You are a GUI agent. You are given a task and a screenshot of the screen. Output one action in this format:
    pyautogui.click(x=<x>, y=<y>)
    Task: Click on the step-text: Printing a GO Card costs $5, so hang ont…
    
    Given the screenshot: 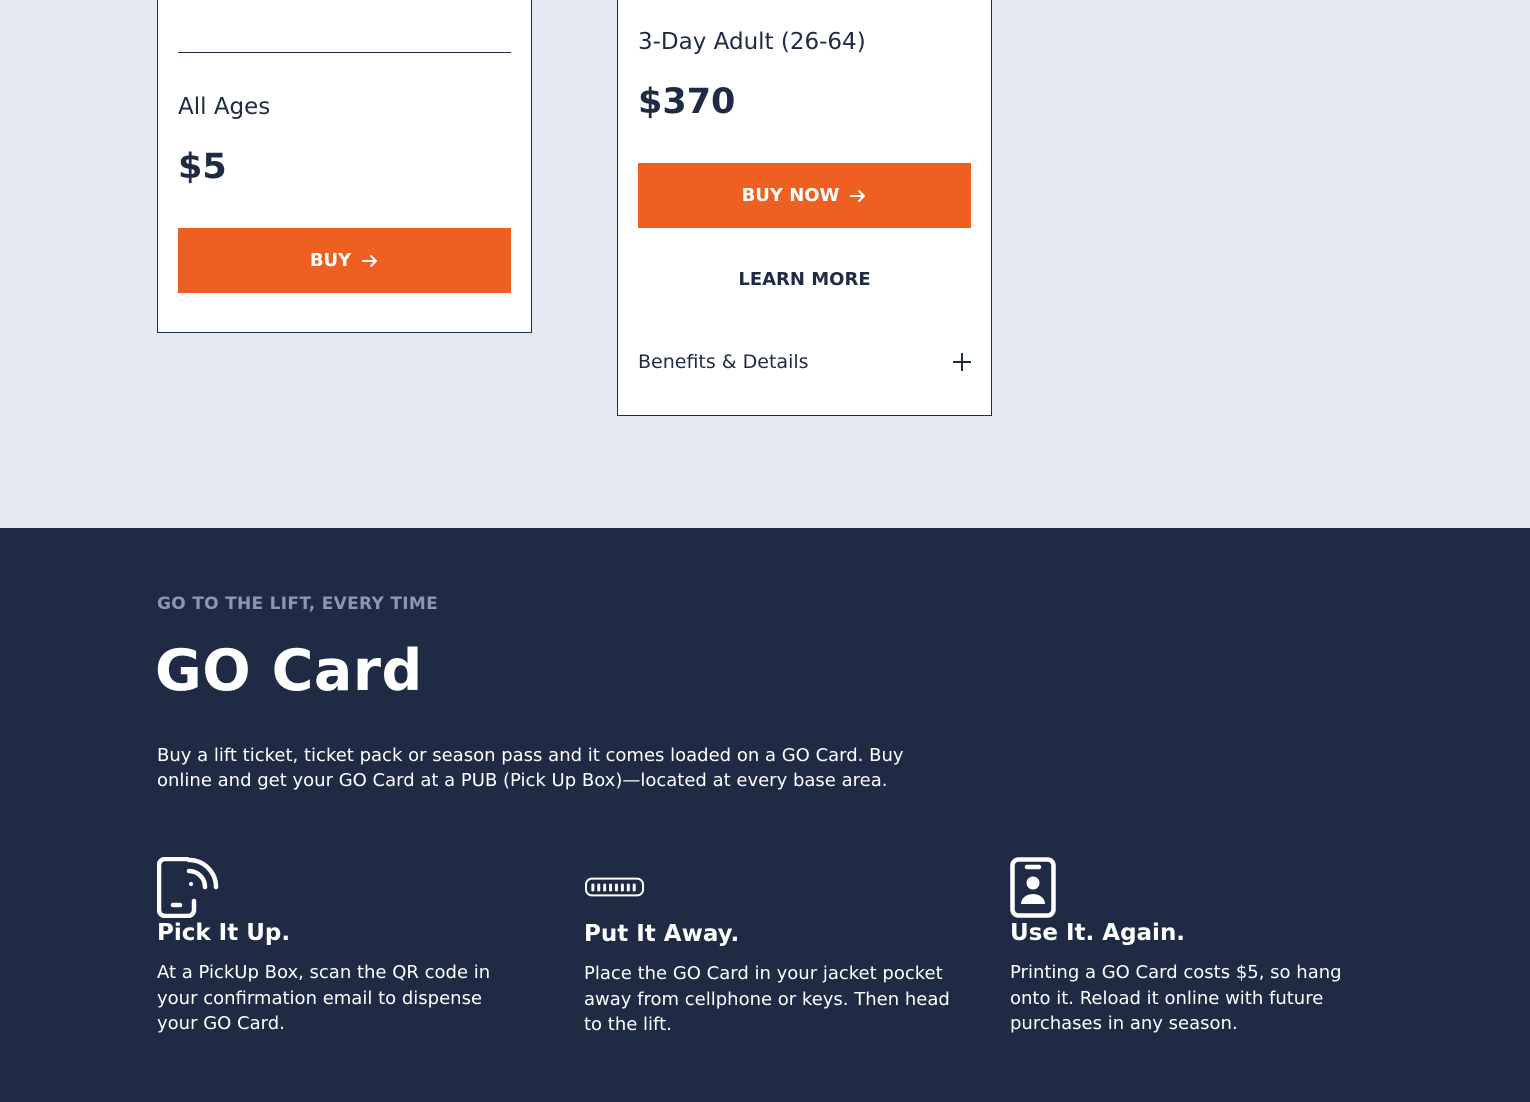 What is the action you would take?
    pyautogui.click(x=1176, y=998)
    